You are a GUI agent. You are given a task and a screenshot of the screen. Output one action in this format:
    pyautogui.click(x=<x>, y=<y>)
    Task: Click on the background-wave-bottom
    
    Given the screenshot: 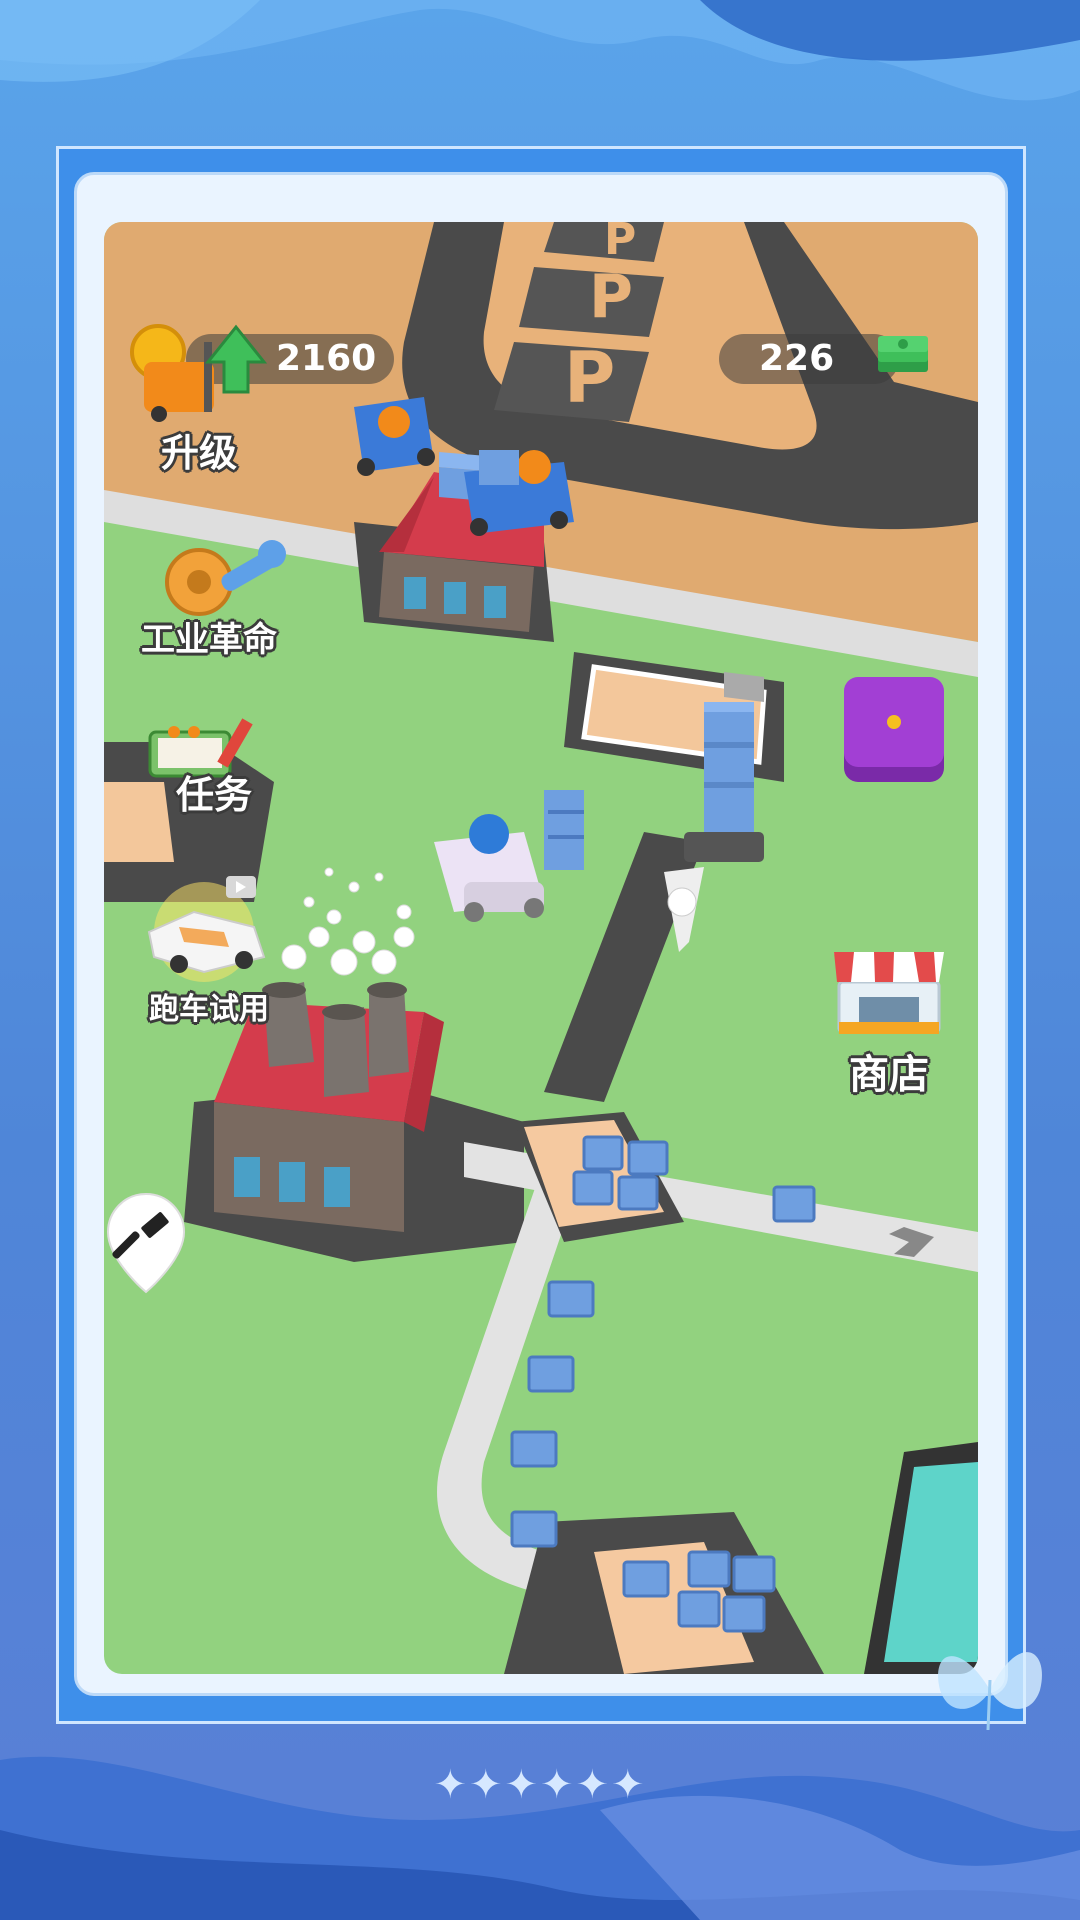 What is the action you would take?
    pyautogui.click(x=540, y=1838)
    